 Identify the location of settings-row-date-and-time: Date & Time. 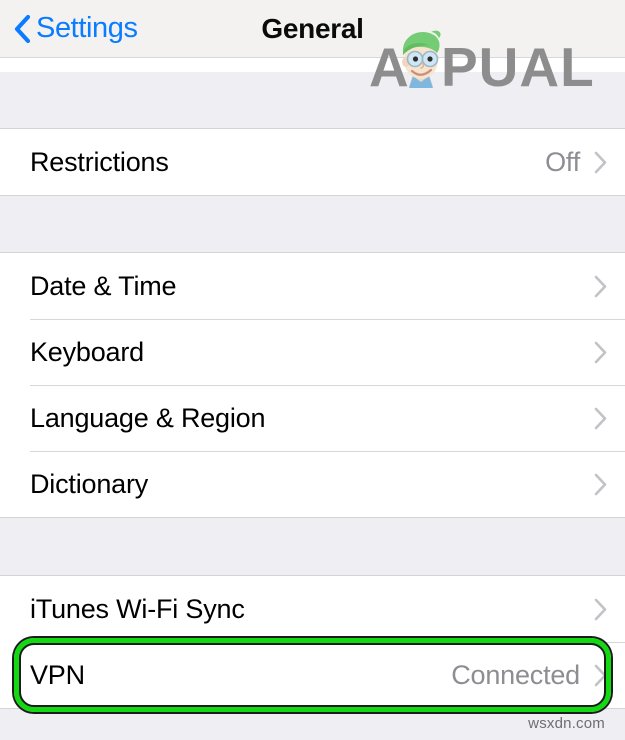
(312, 286).